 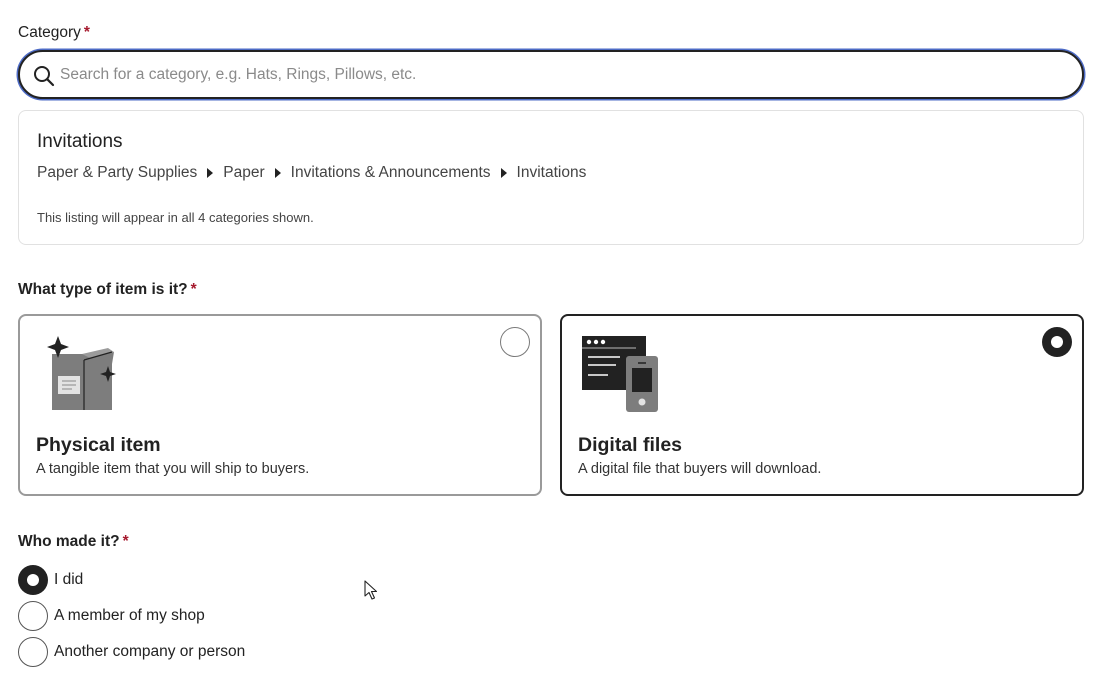 I want to click on digital-files-radio, so click(x=1057, y=342).